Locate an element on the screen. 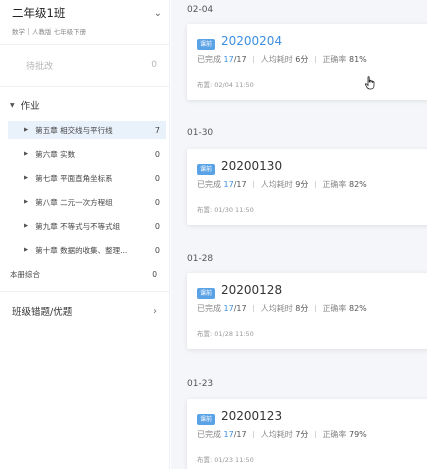  avg-time-value: 6分 is located at coordinates (302, 59).